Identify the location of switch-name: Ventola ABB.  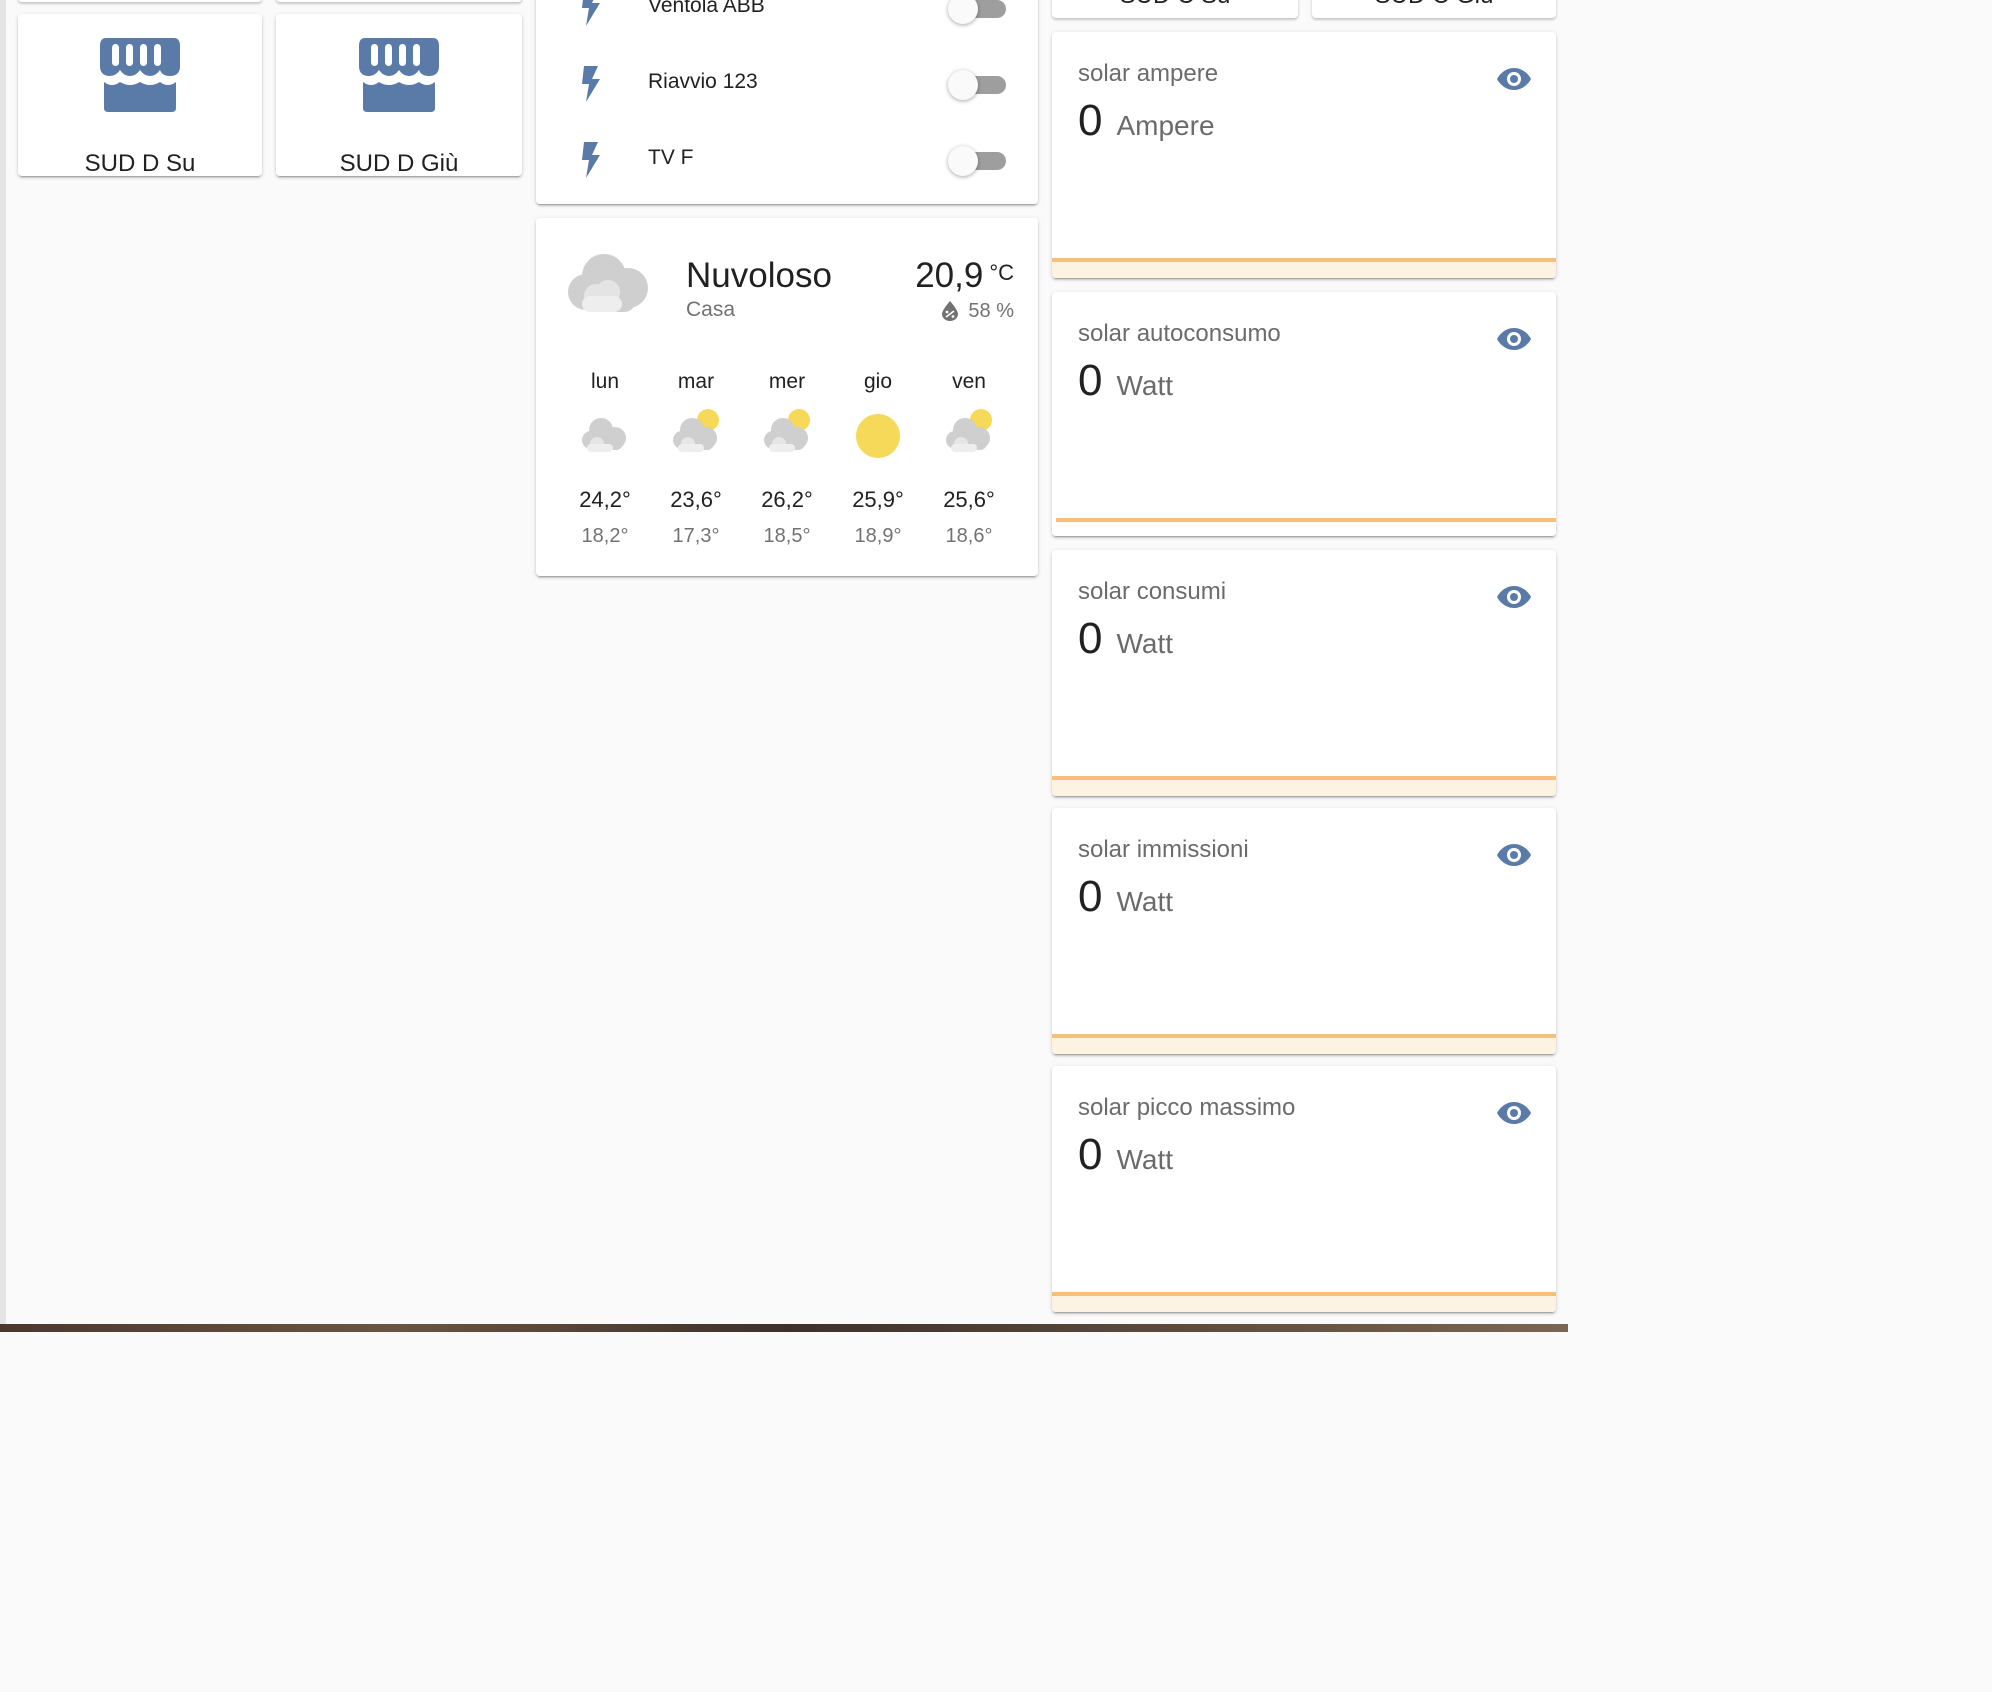
(706, 8).